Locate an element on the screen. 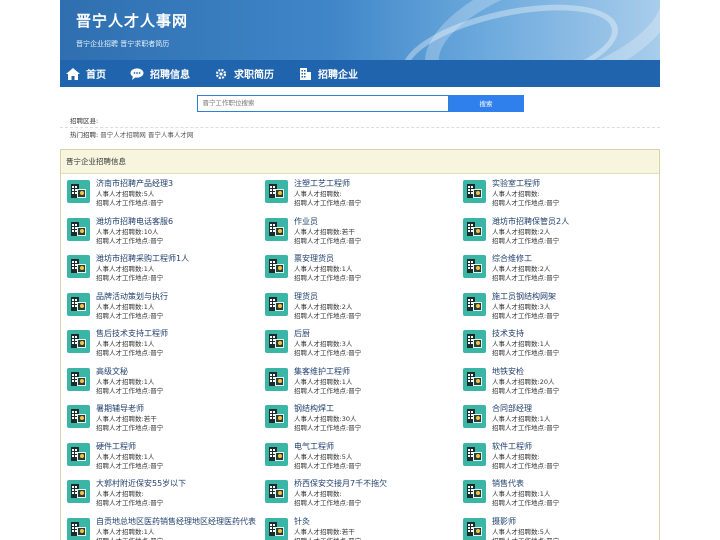 The width and height of the screenshot is (720, 540). job-card: 大郭村附近保安55岁以下 人事人才招聘数: 招聘人才工作地点:晋宁 is located at coordinates (166, 497).